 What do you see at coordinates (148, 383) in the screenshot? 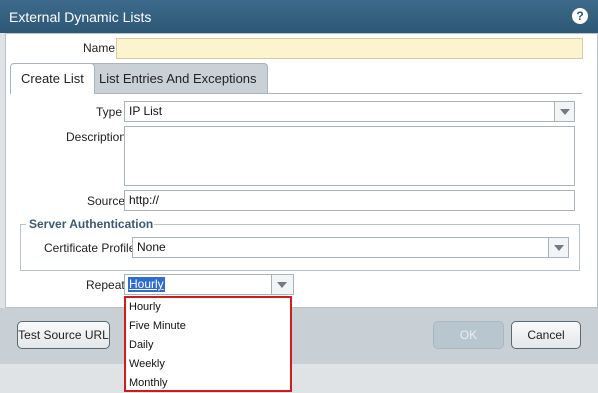
I see `dropdown-option-monthly: Monthly` at bounding box center [148, 383].